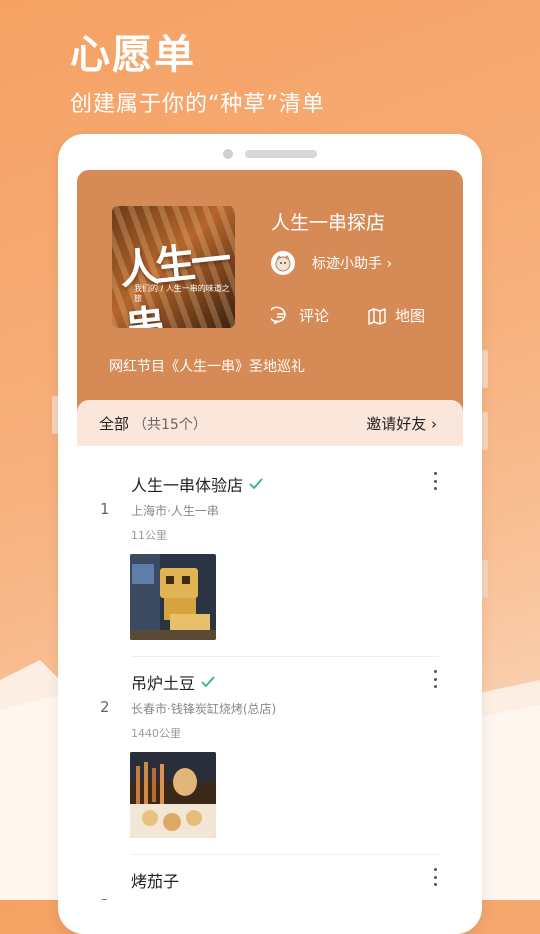 This screenshot has height=934, width=540. What do you see at coordinates (278, 315) in the screenshot?
I see `comment-icon` at bounding box center [278, 315].